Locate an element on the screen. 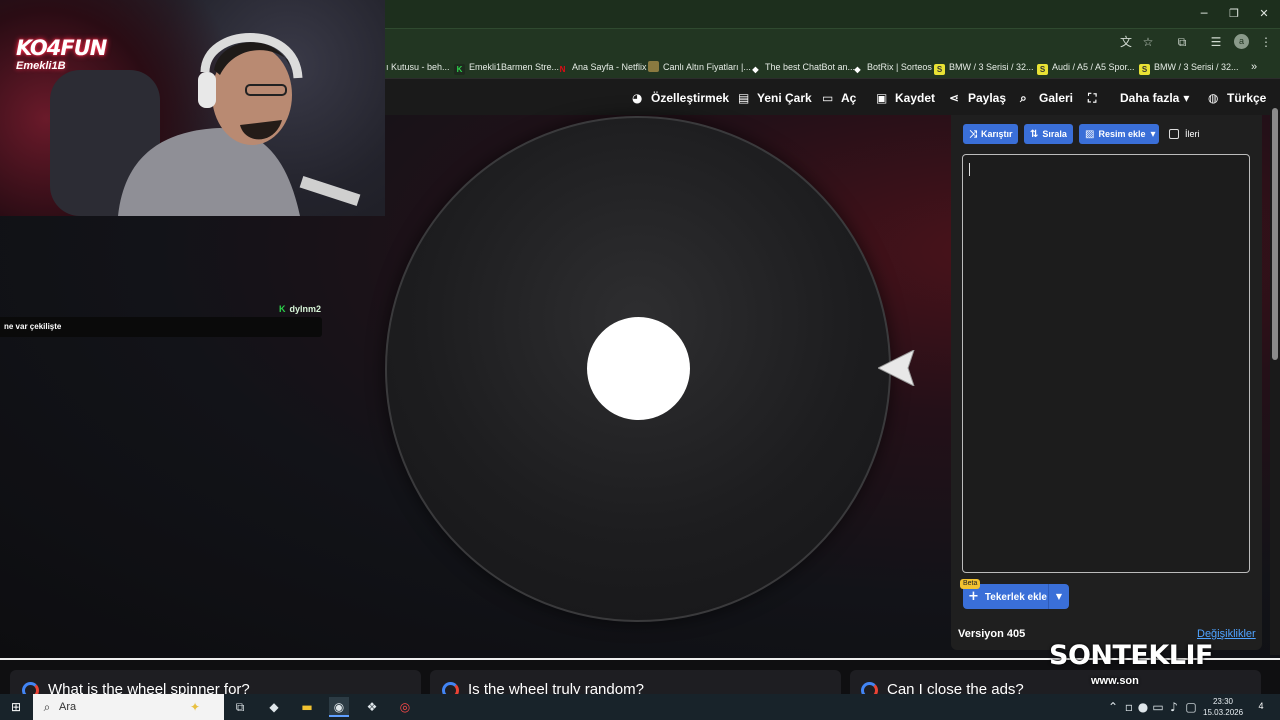  share-button: ⋖ Paylaş is located at coordinates (977, 98).